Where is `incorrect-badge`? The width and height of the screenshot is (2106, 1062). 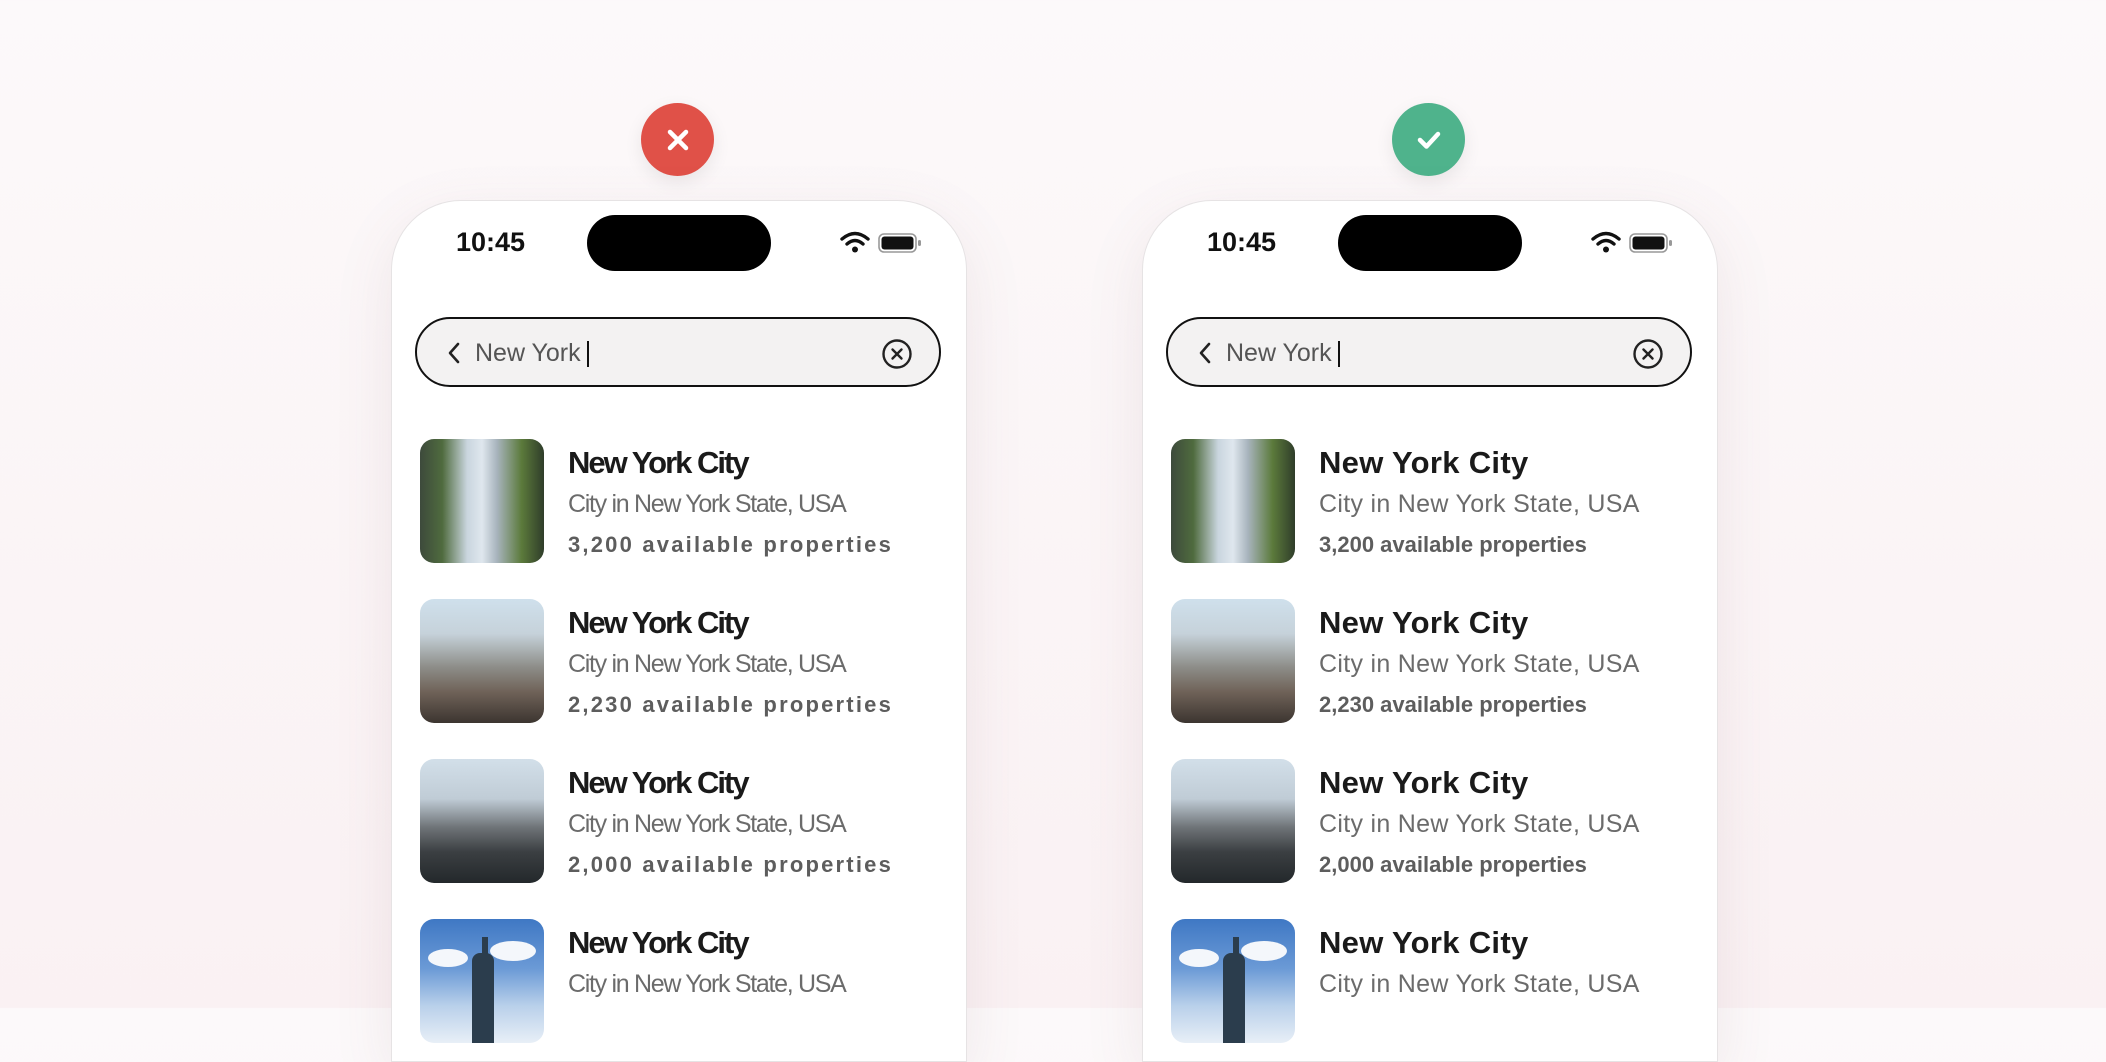
incorrect-badge is located at coordinates (677, 139).